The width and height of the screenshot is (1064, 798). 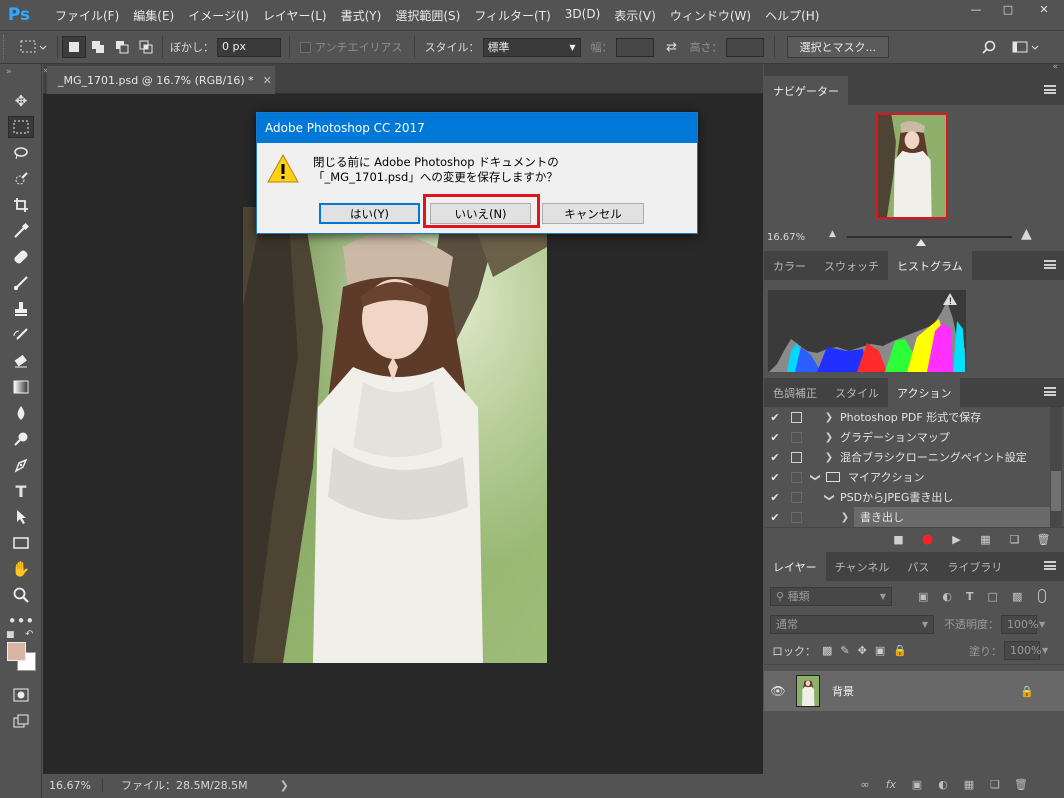 What do you see at coordinates (912, 166) in the screenshot?
I see `navigator-thumbnail` at bounding box center [912, 166].